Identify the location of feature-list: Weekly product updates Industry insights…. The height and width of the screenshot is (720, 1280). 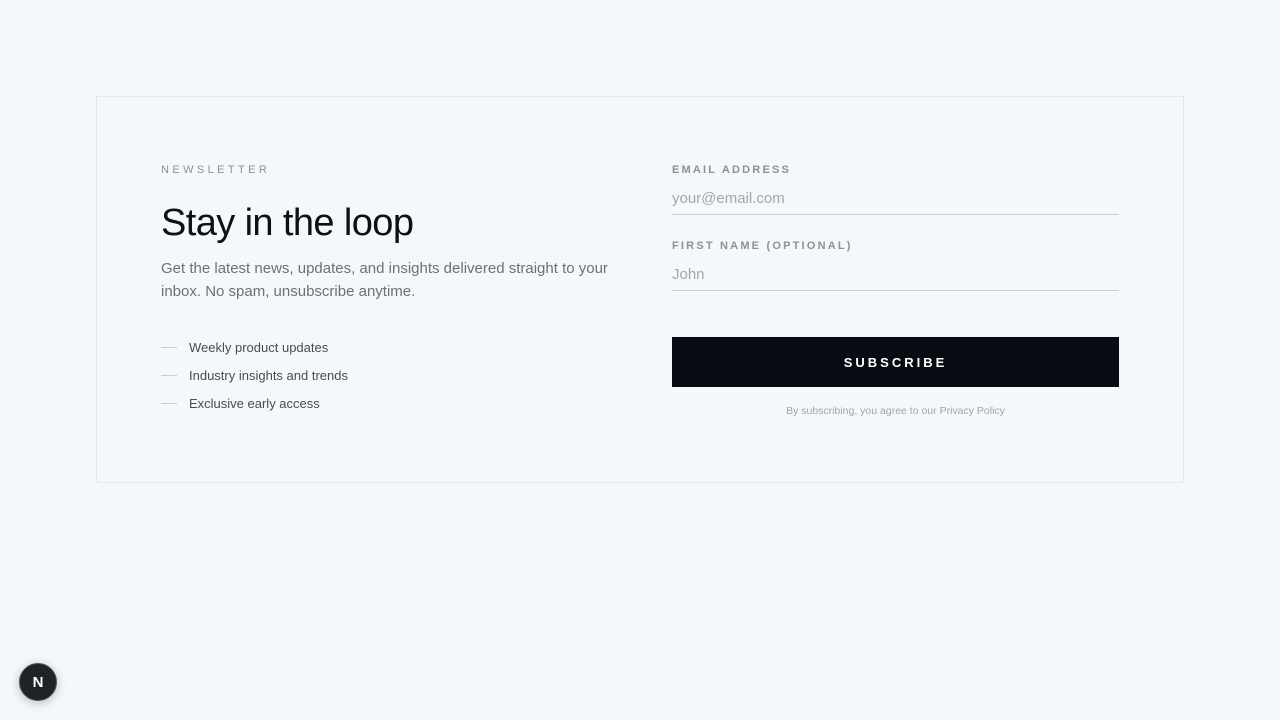
(254, 375).